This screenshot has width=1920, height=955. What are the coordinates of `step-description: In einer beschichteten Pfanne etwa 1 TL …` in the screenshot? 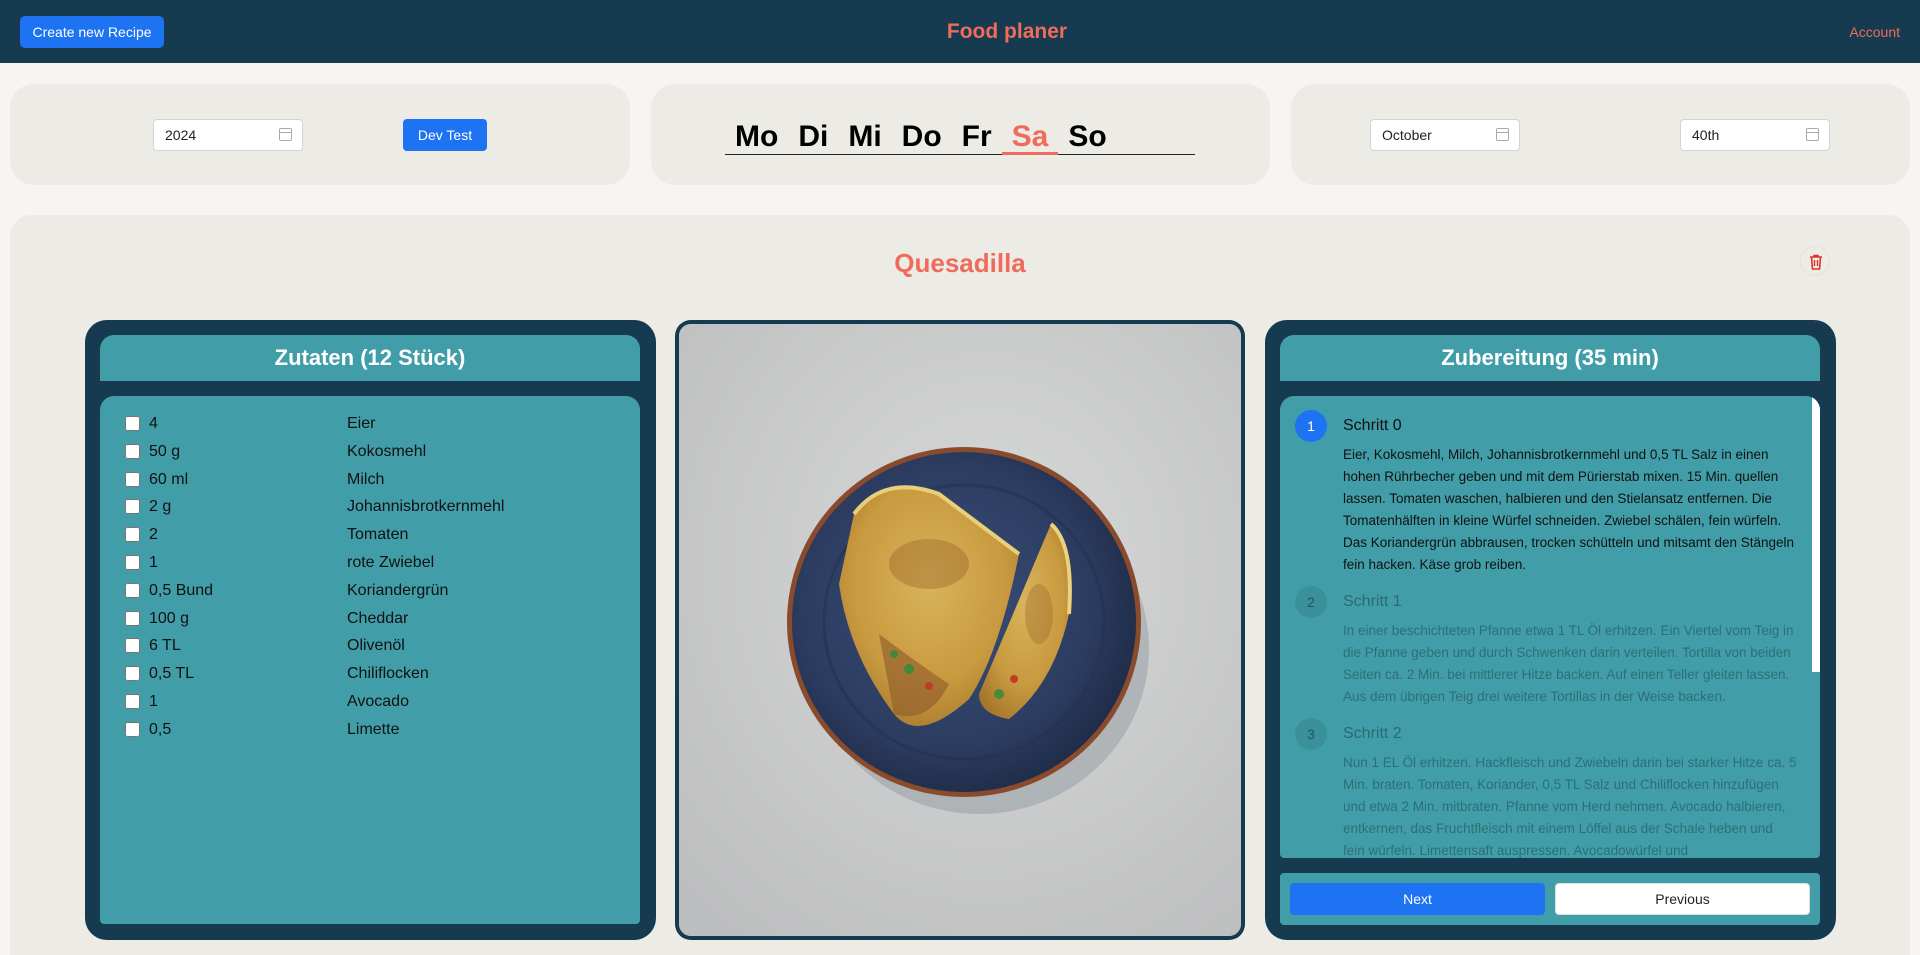 It's located at (1568, 663).